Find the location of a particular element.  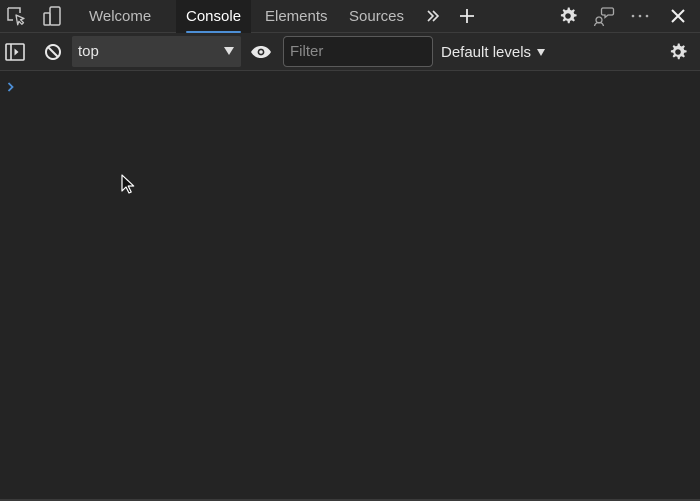

inspect-element-icon is located at coordinates (16, 16).